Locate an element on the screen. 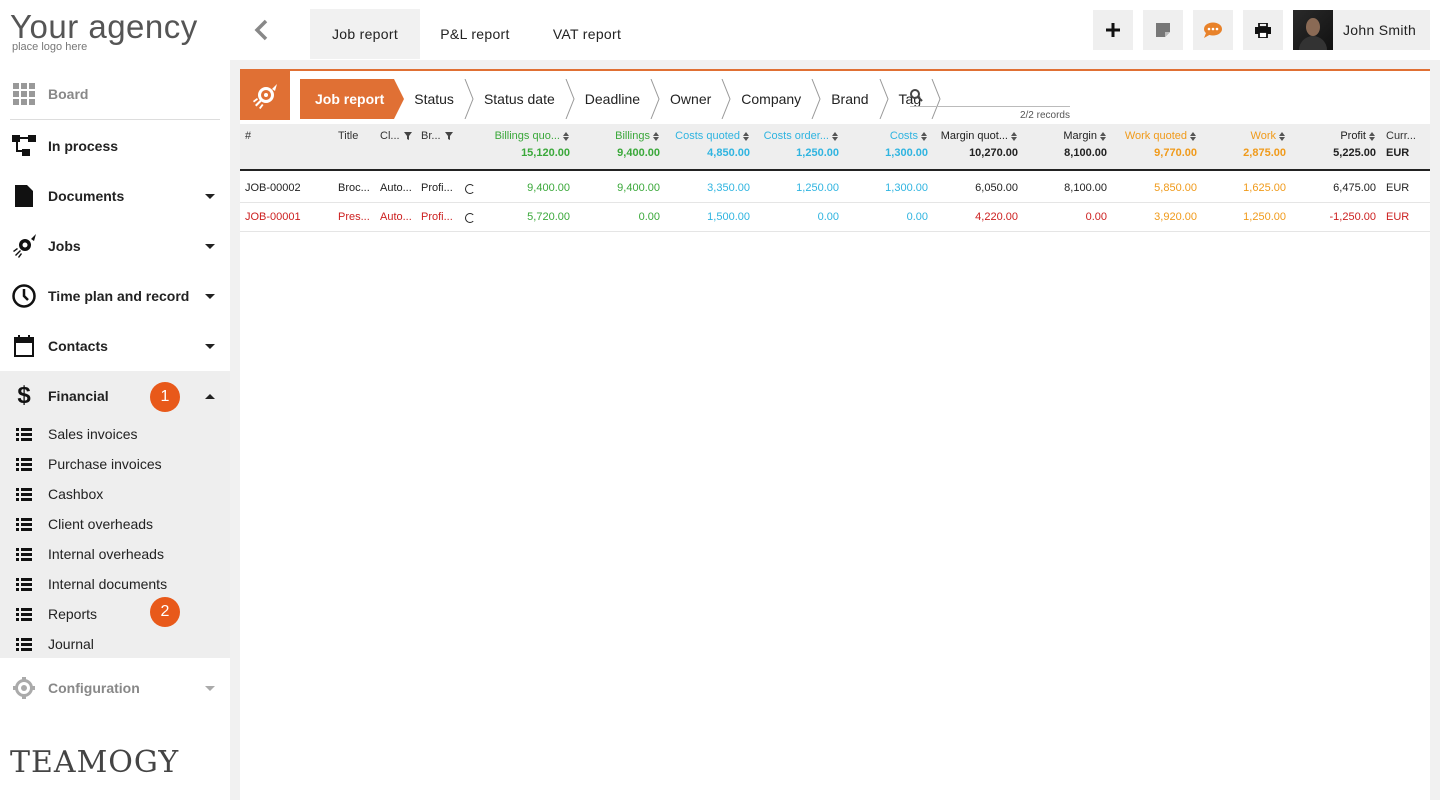  print-icon is located at coordinates (1263, 30).